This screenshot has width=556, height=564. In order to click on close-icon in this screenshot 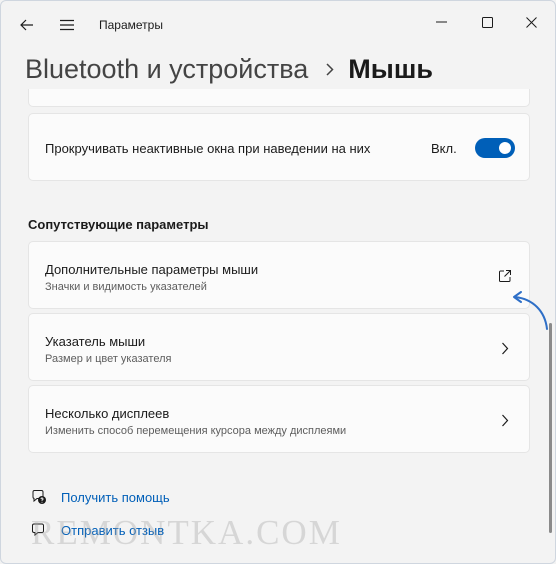, I will do `click(531, 22)`.